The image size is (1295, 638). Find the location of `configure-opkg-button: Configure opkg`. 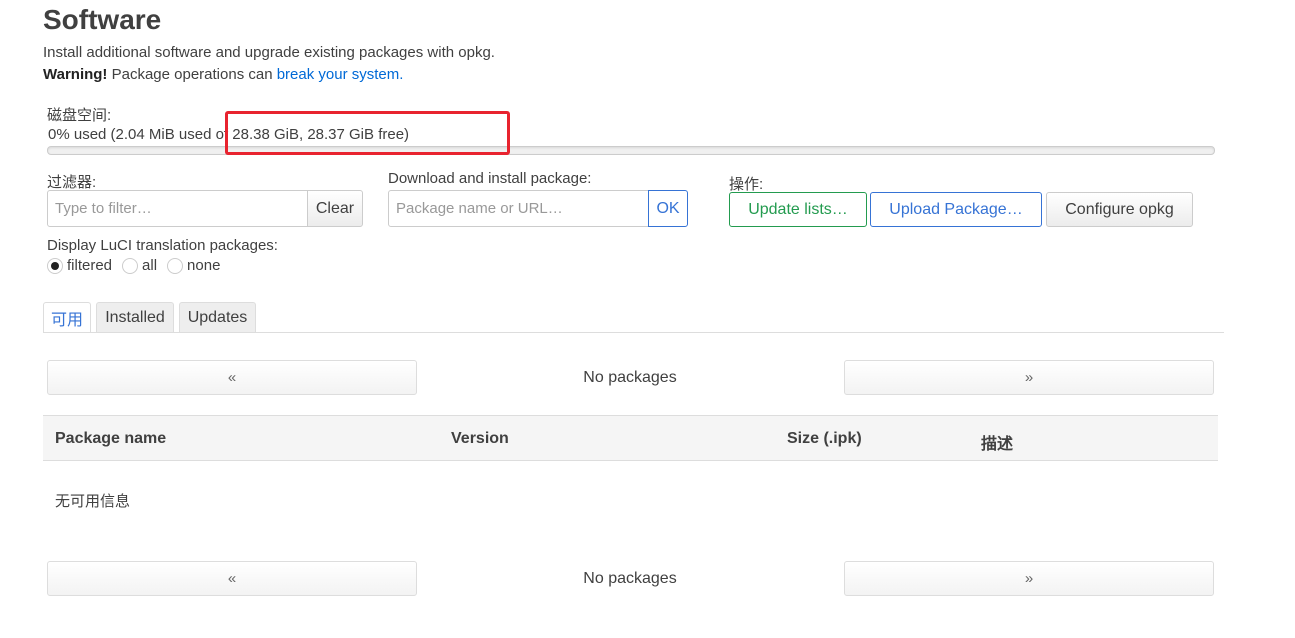

configure-opkg-button: Configure opkg is located at coordinates (1119, 209).